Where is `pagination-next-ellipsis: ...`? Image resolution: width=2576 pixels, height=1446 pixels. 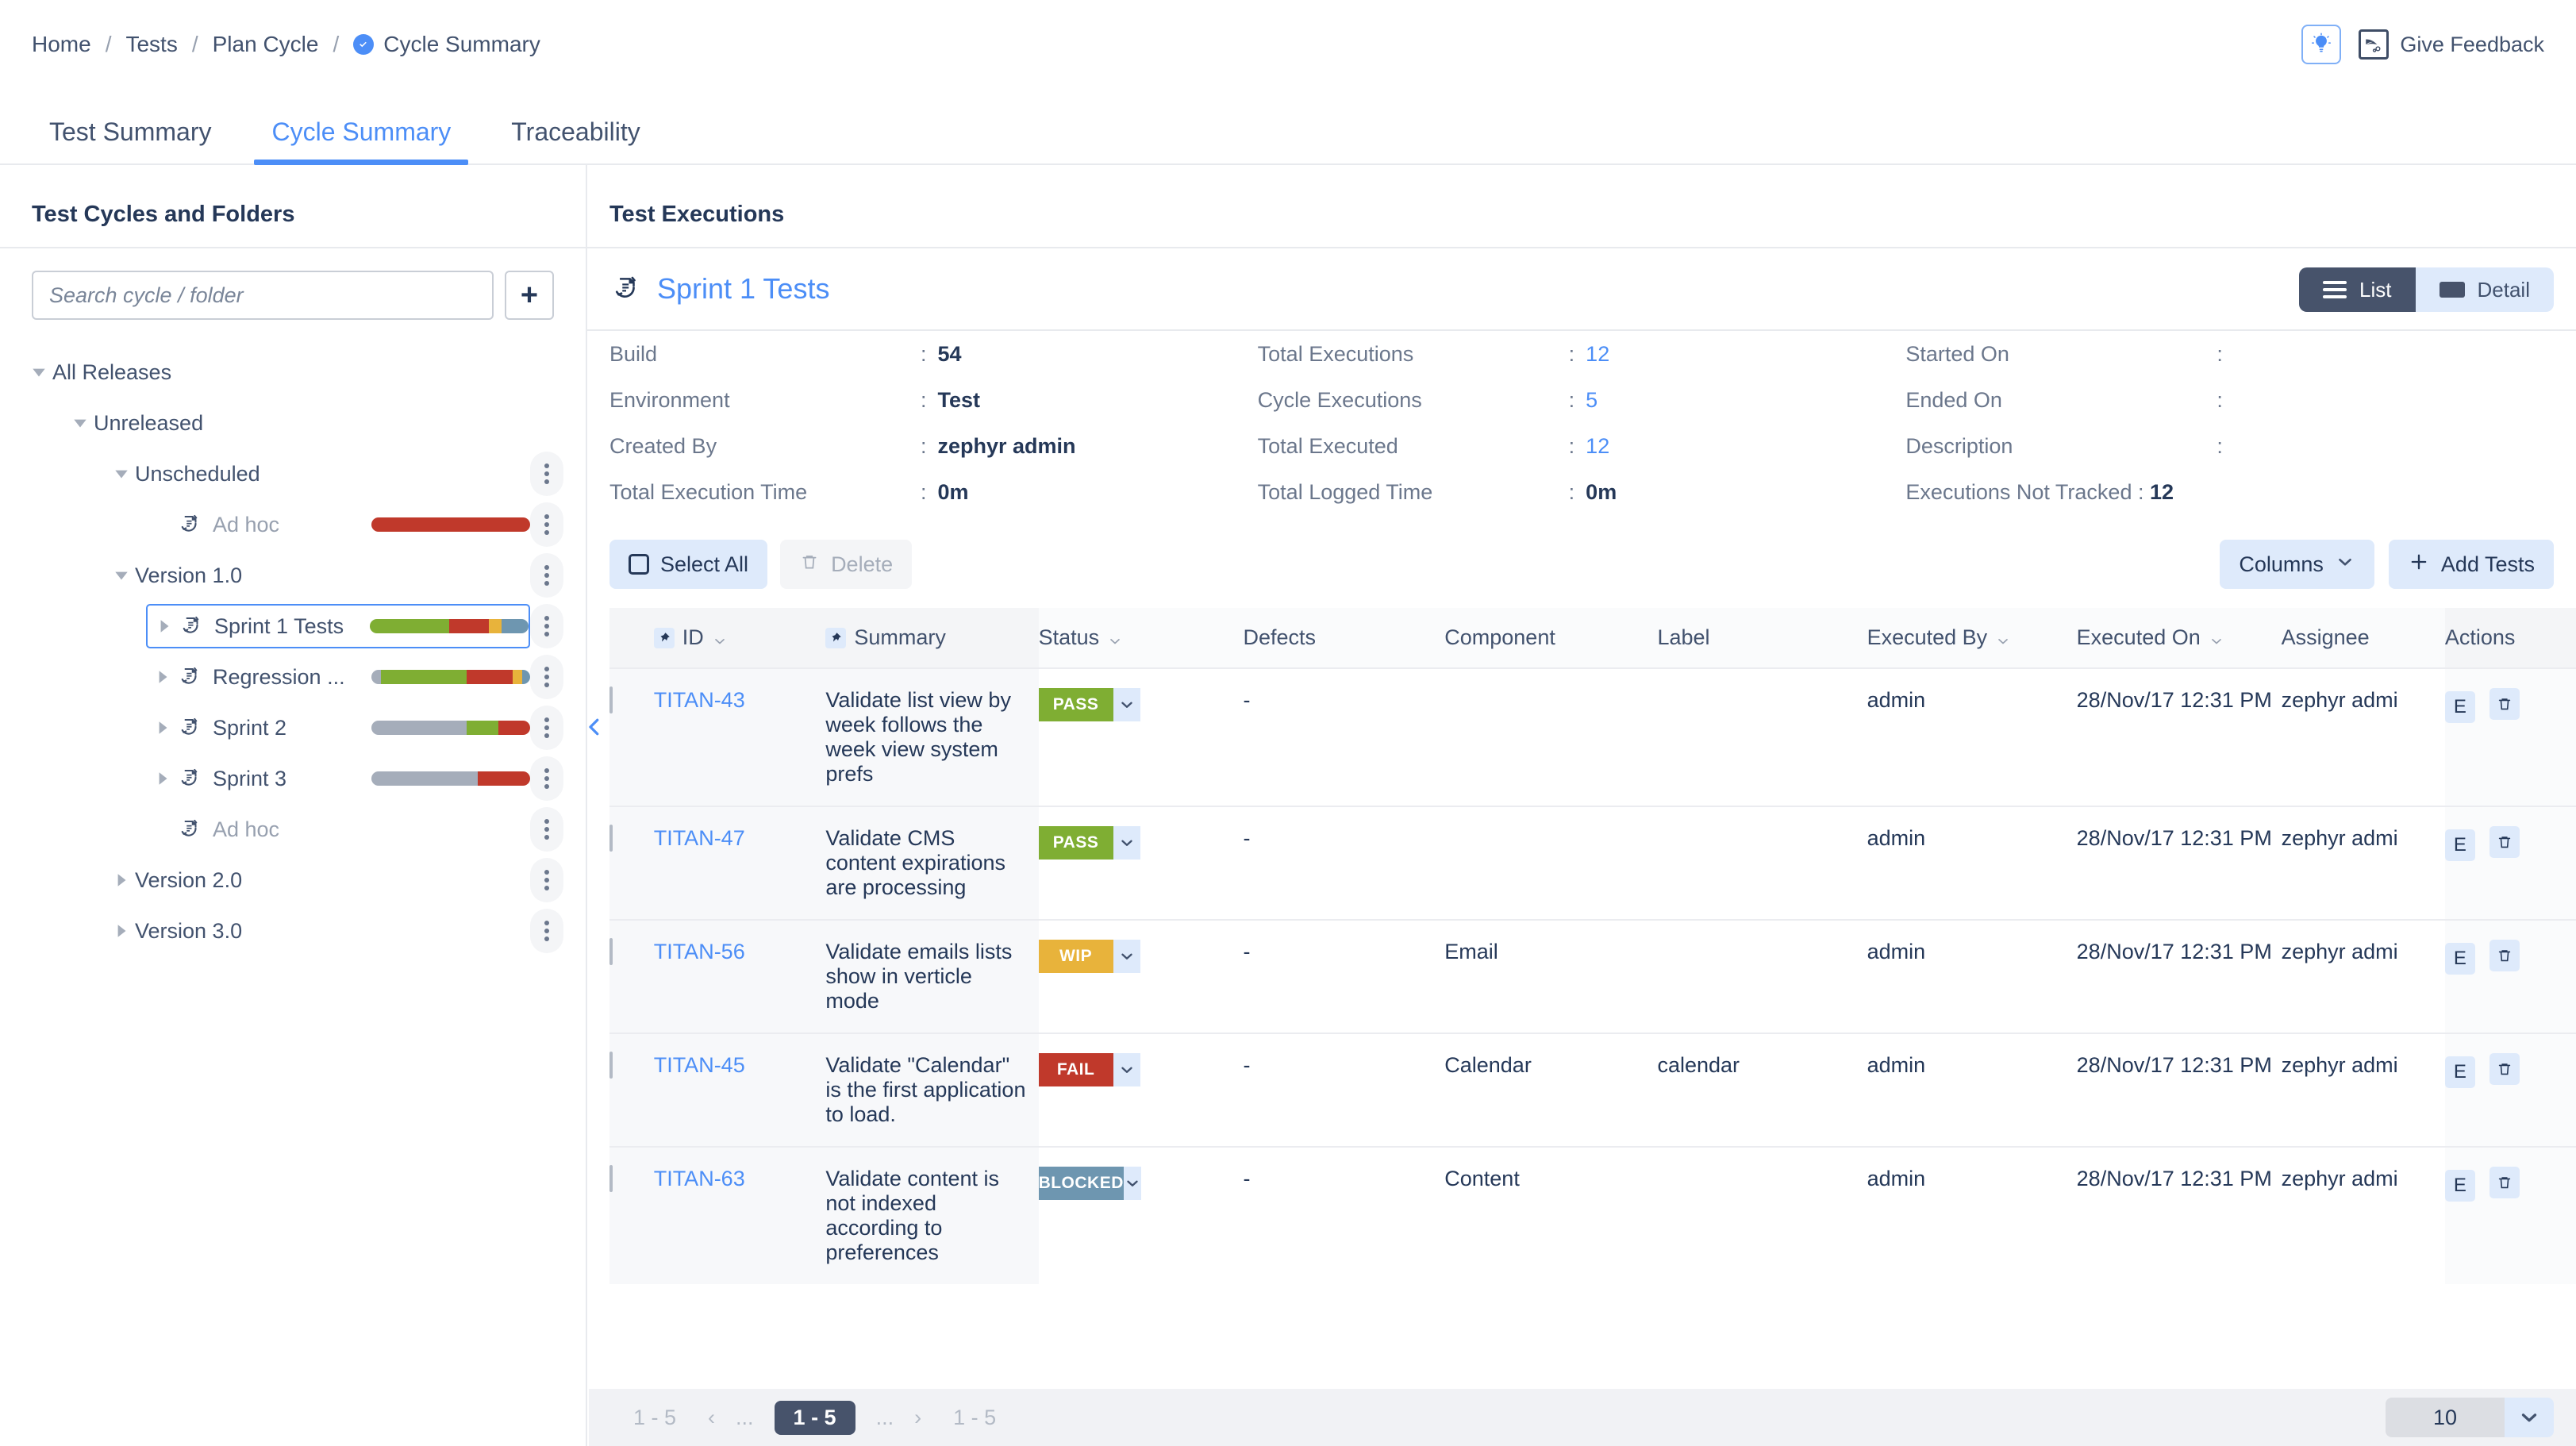
pagination-next-ellipsis: ... is located at coordinates (885, 1418).